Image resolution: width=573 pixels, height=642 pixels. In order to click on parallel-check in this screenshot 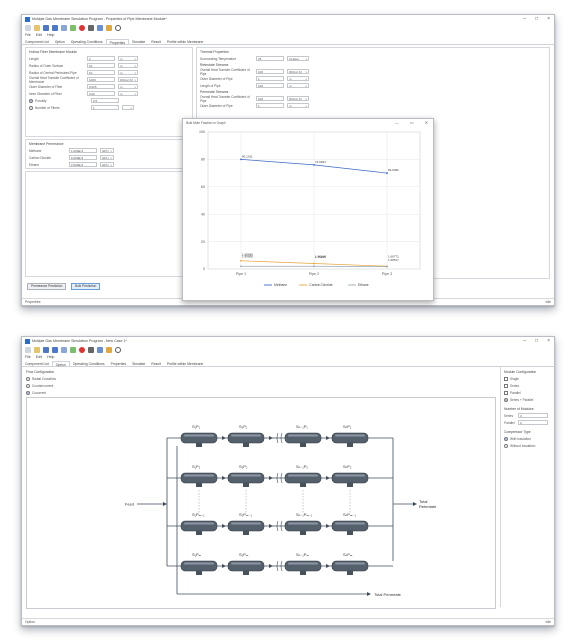, I will do `click(506, 392)`.